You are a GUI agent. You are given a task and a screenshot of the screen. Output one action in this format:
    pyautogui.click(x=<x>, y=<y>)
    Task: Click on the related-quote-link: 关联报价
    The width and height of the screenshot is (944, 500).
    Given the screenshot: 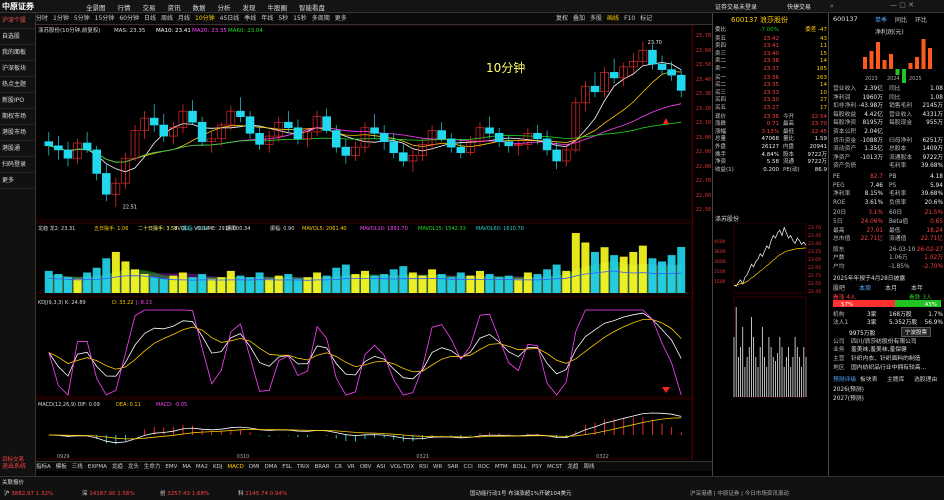 What is the action you would take?
    pyautogui.click(x=13, y=482)
    